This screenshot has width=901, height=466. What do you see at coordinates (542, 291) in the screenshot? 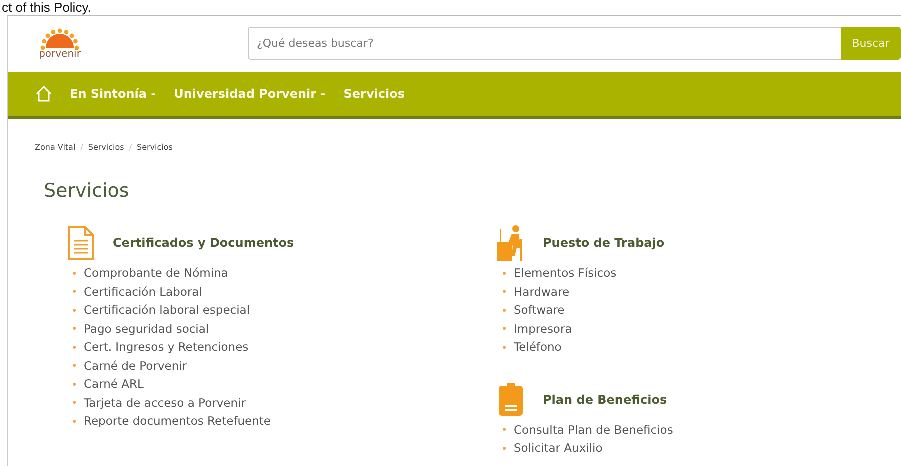
I see `service-link: Hardware` at bounding box center [542, 291].